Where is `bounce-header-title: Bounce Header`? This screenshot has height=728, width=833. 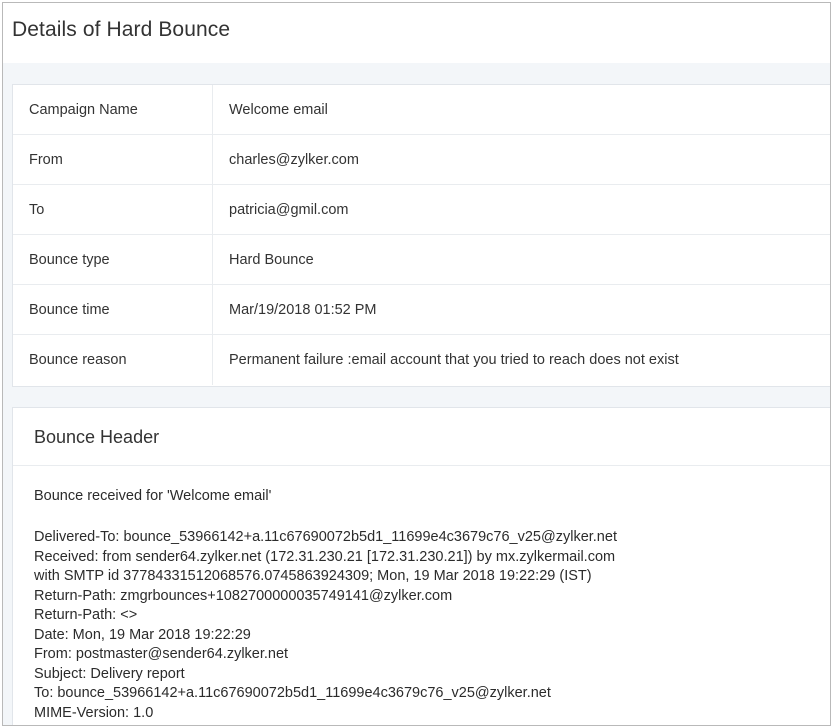 bounce-header-title: Bounce Header is located at coordinates (421, 437).